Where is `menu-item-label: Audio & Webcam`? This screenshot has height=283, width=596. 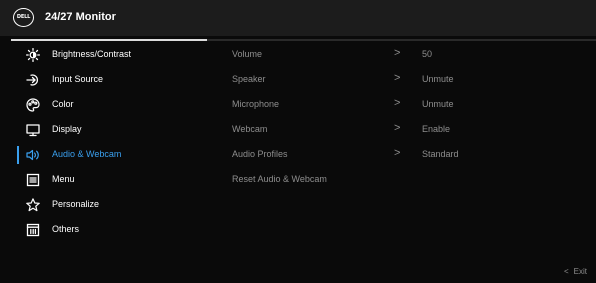
menu-item-label: Audio & Webcam is located at coordinates (87, 154).